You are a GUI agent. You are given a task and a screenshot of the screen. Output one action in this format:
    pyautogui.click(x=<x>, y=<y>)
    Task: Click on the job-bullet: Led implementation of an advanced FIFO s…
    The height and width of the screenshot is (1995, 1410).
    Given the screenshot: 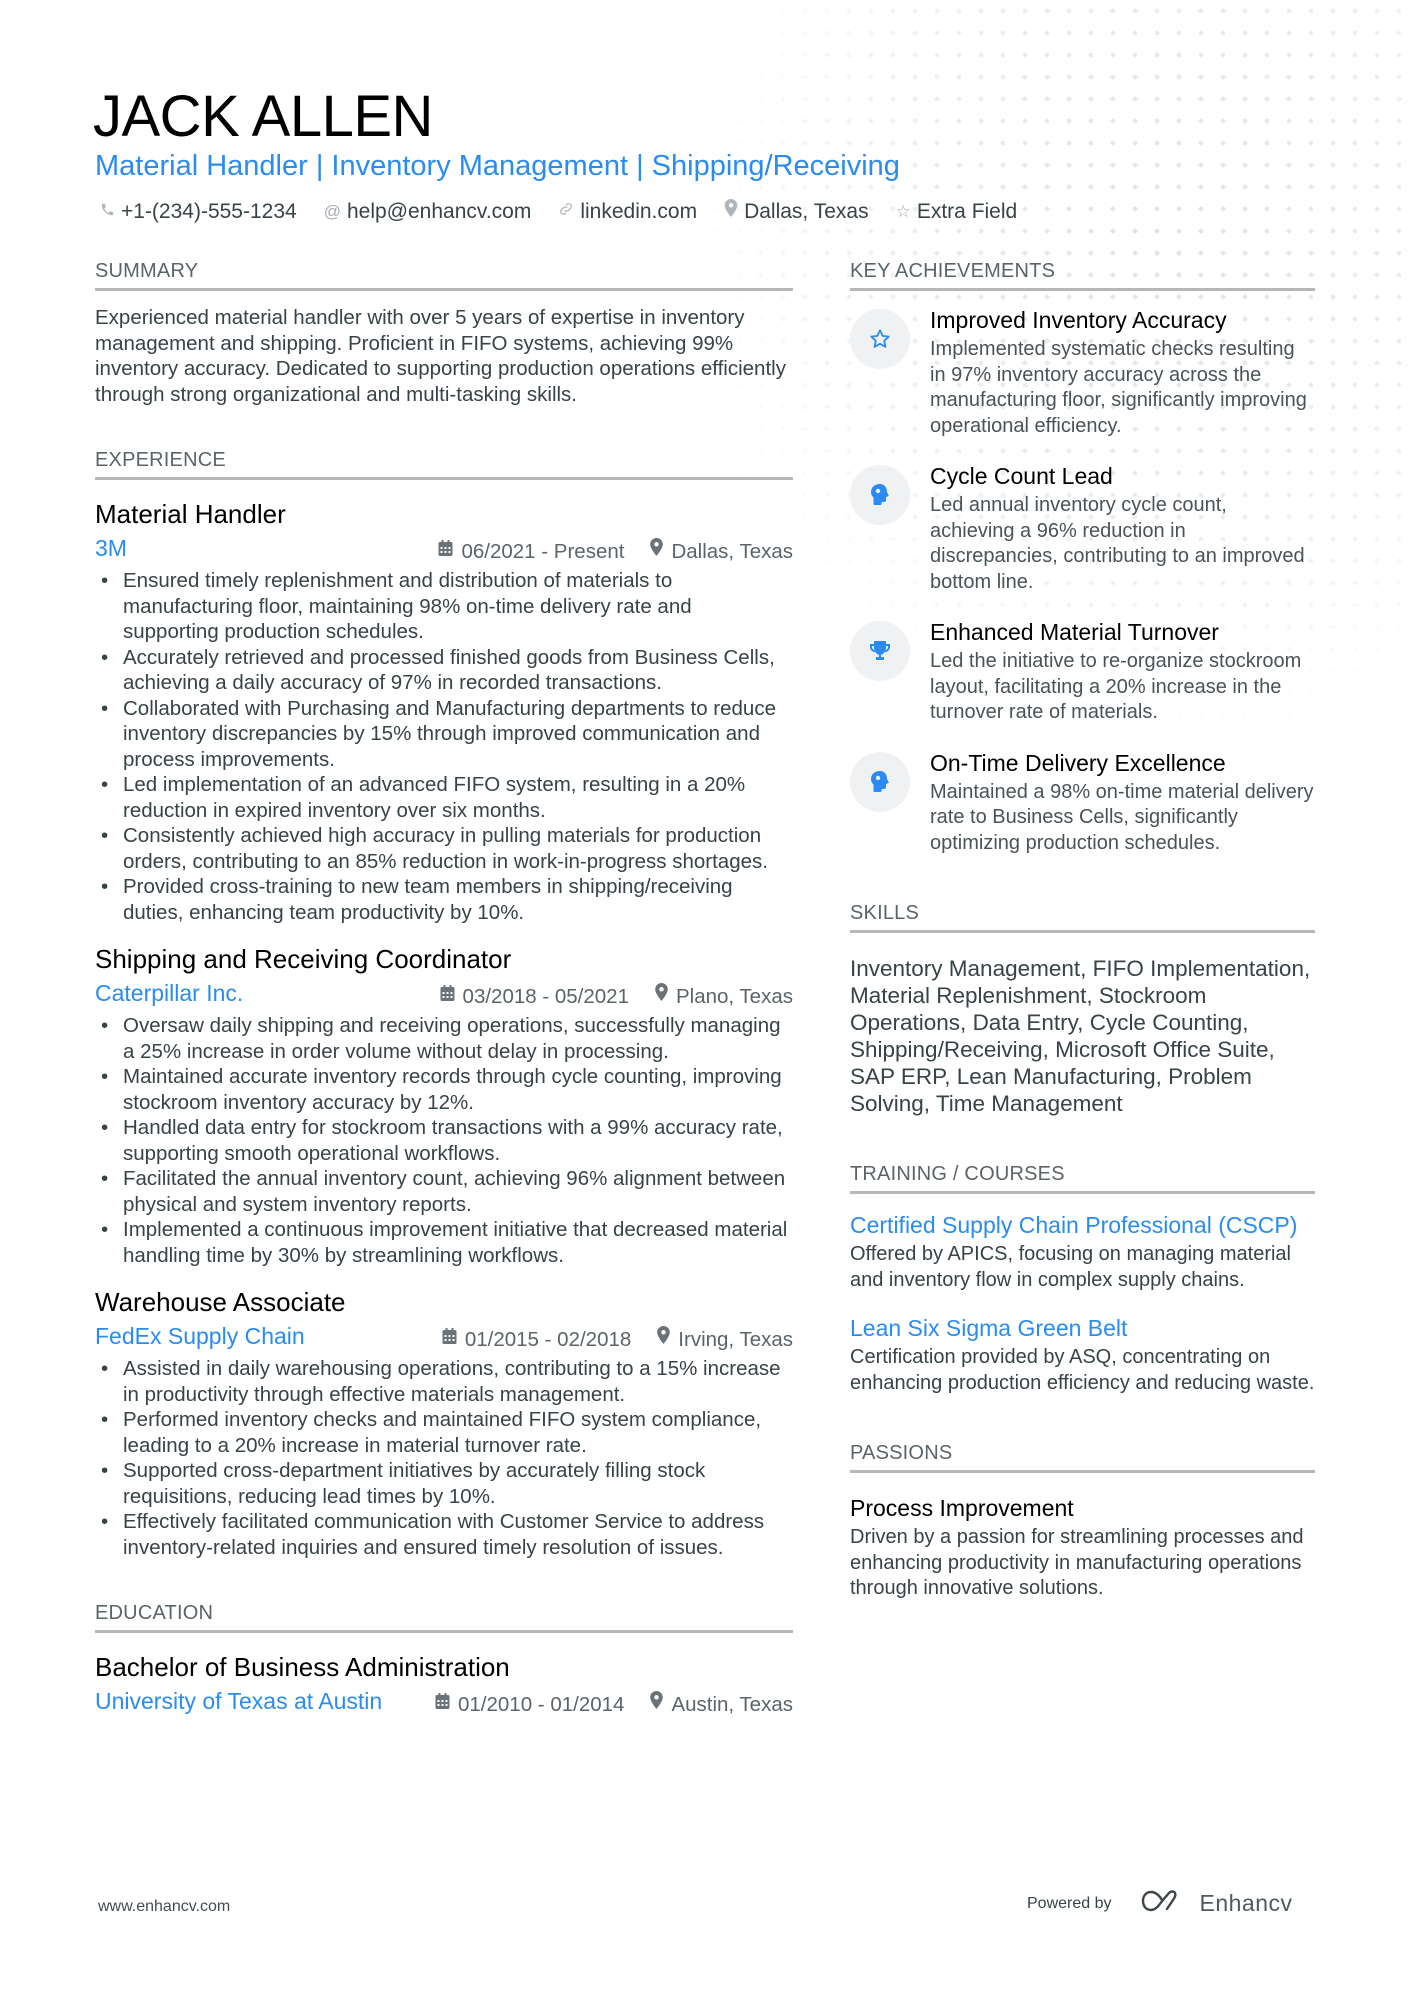 What is the action you would take?
    pyautogui.click(x=444, y=797)
    